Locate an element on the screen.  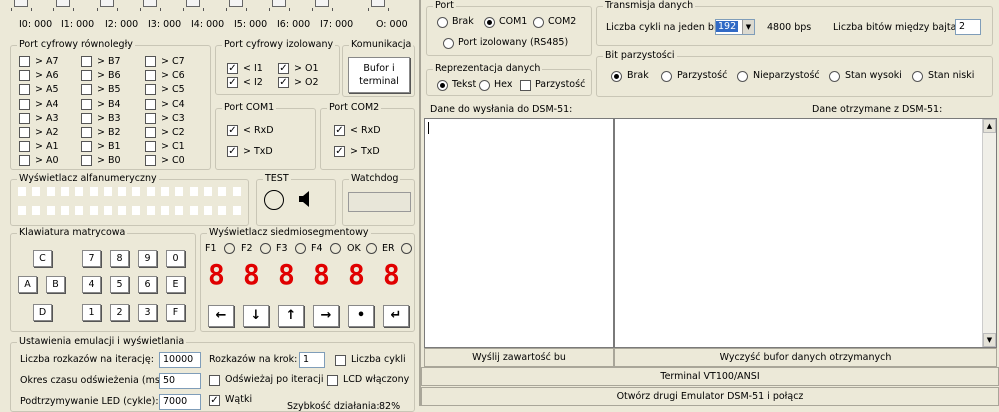
key-2: 2 is located at coordinates (119, 312).